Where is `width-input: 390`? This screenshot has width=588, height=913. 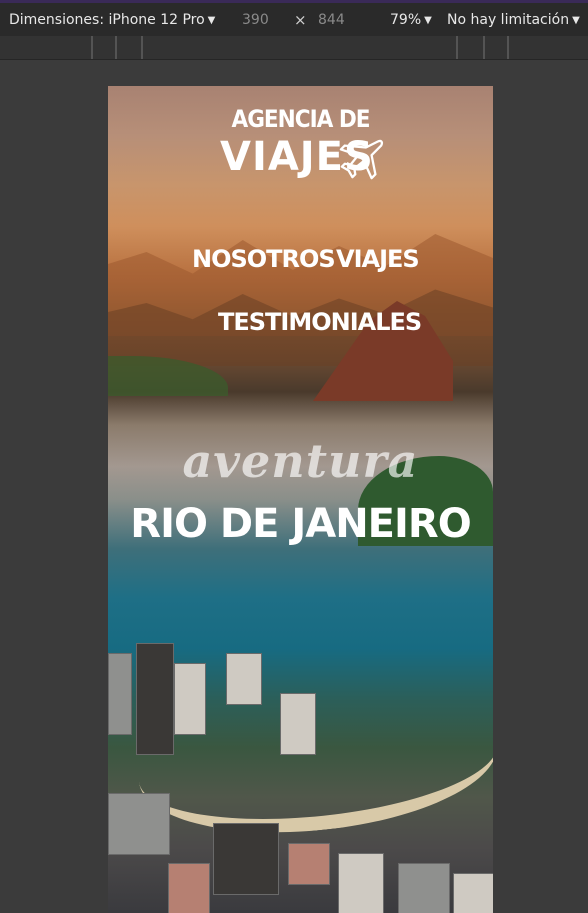 width-input: 390 is located at coordinates (255, 20).